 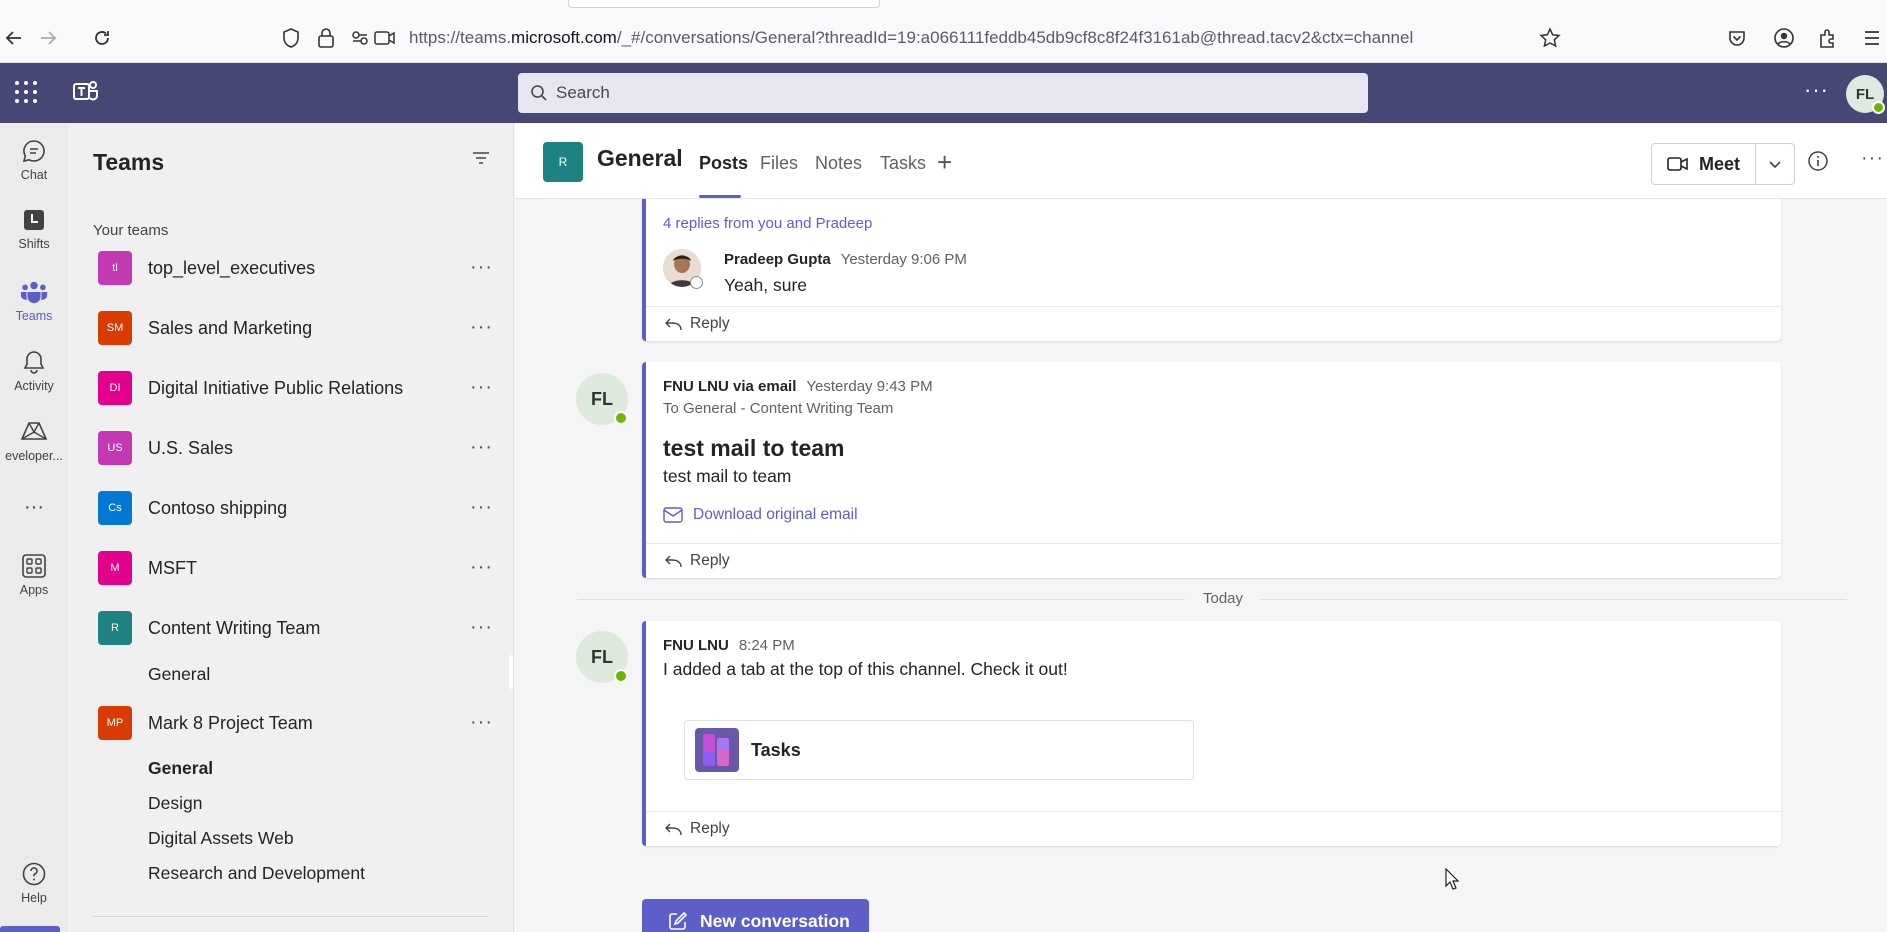 What do you see at coordinates (1816, 90) in the screenshot?
I see `settings-more-button: ···` at bounding box center [1816, 90].